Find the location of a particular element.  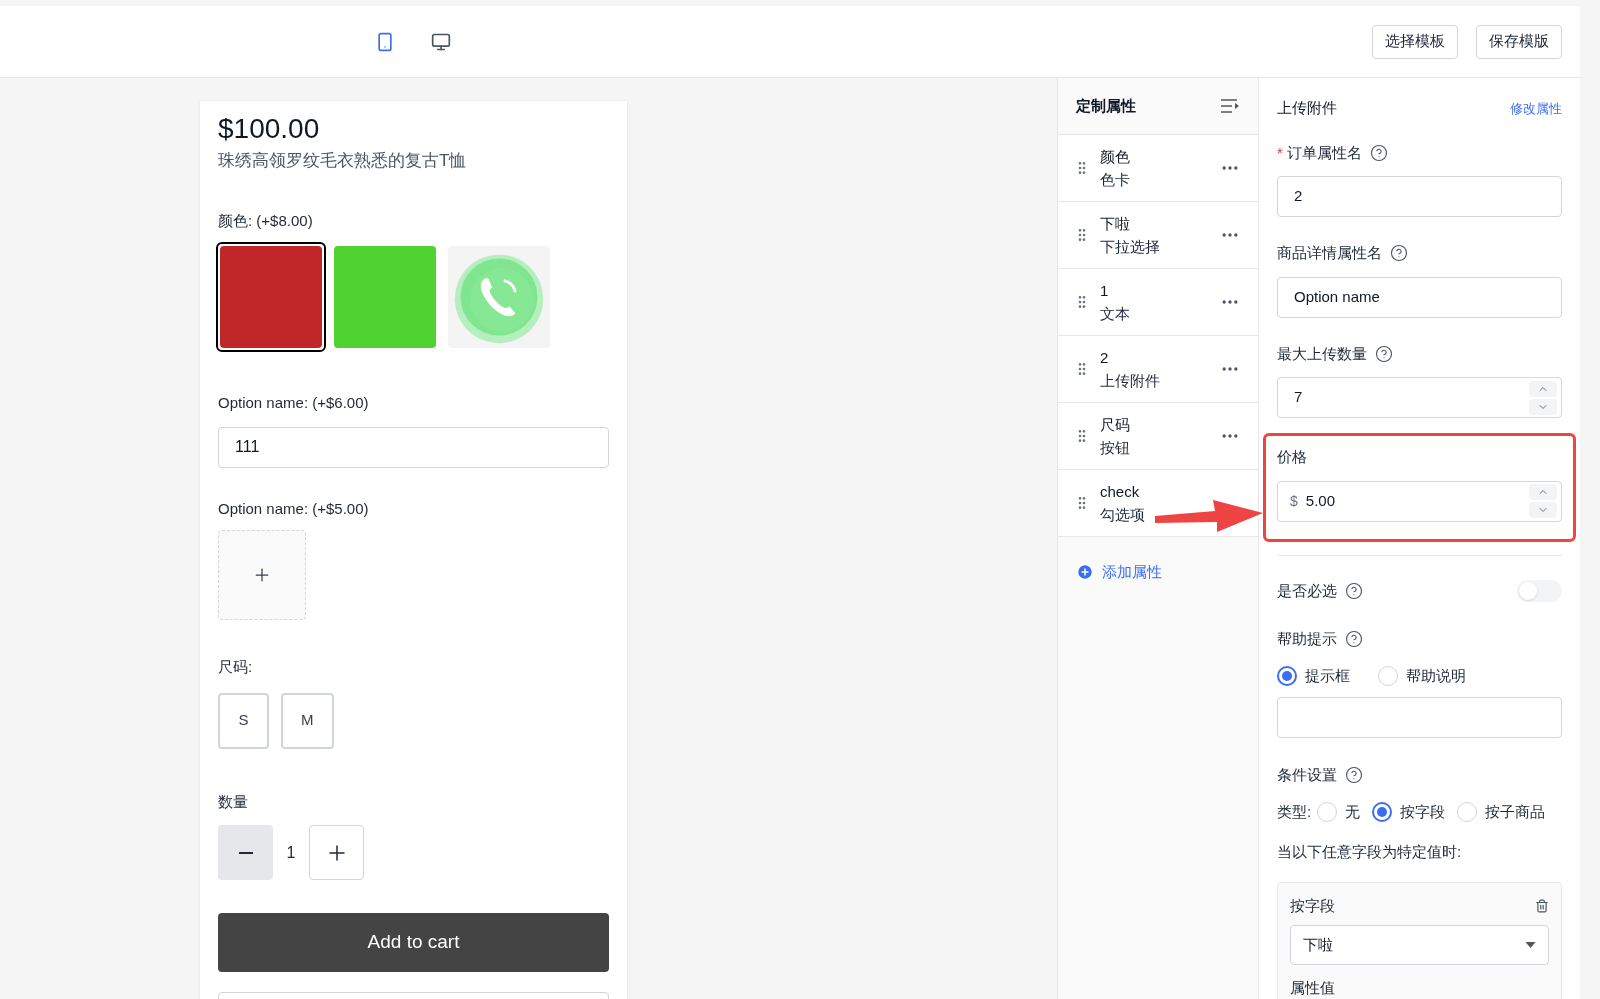

attribute-type: 勾选项 is located at coordinates (1122, 515).